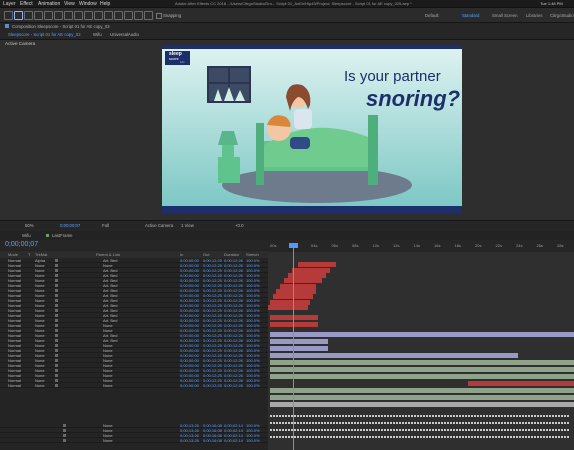 This screenshot has height=450, width=574. Describe the element at coordinates (233, 385) in the screenshot. I see `layer-duration: 0;00;12;26` at that location.